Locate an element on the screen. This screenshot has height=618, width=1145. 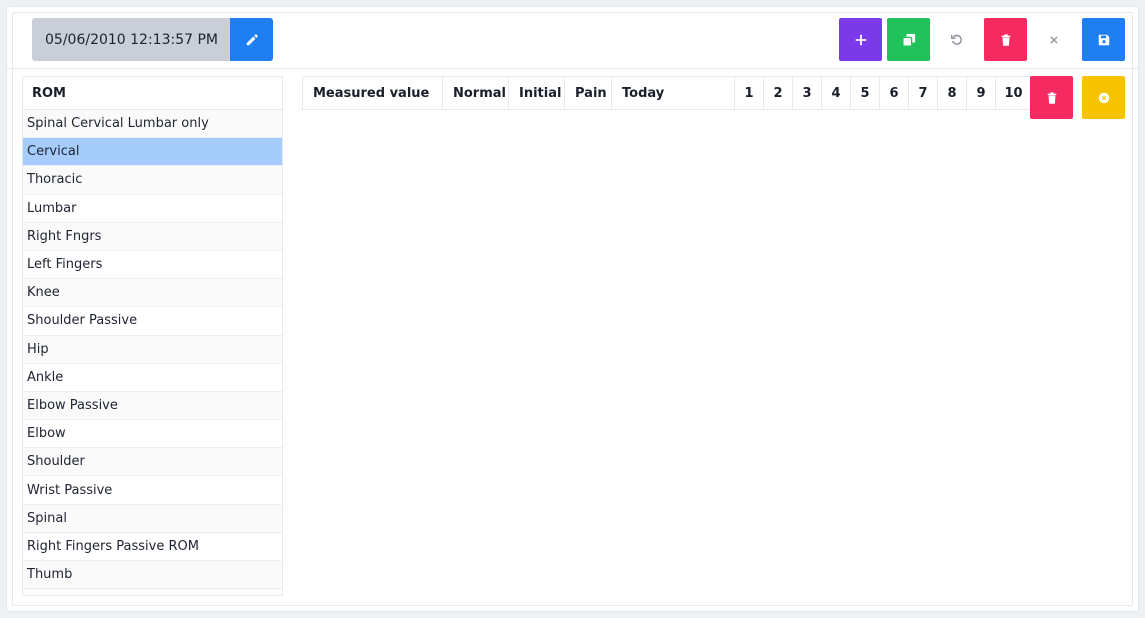
copy-icon is located at coordinates (908, 40).